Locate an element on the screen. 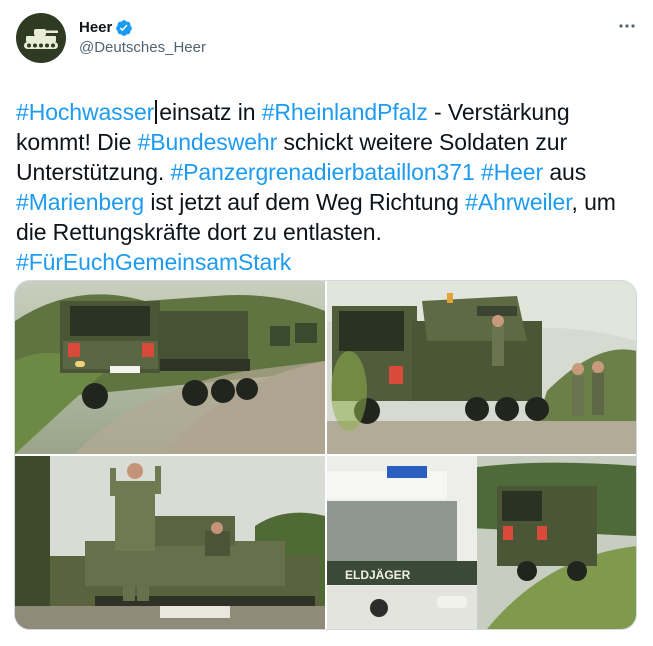 The image size is (653, 646). name-row: Heer is located at coordinates (142, 28).